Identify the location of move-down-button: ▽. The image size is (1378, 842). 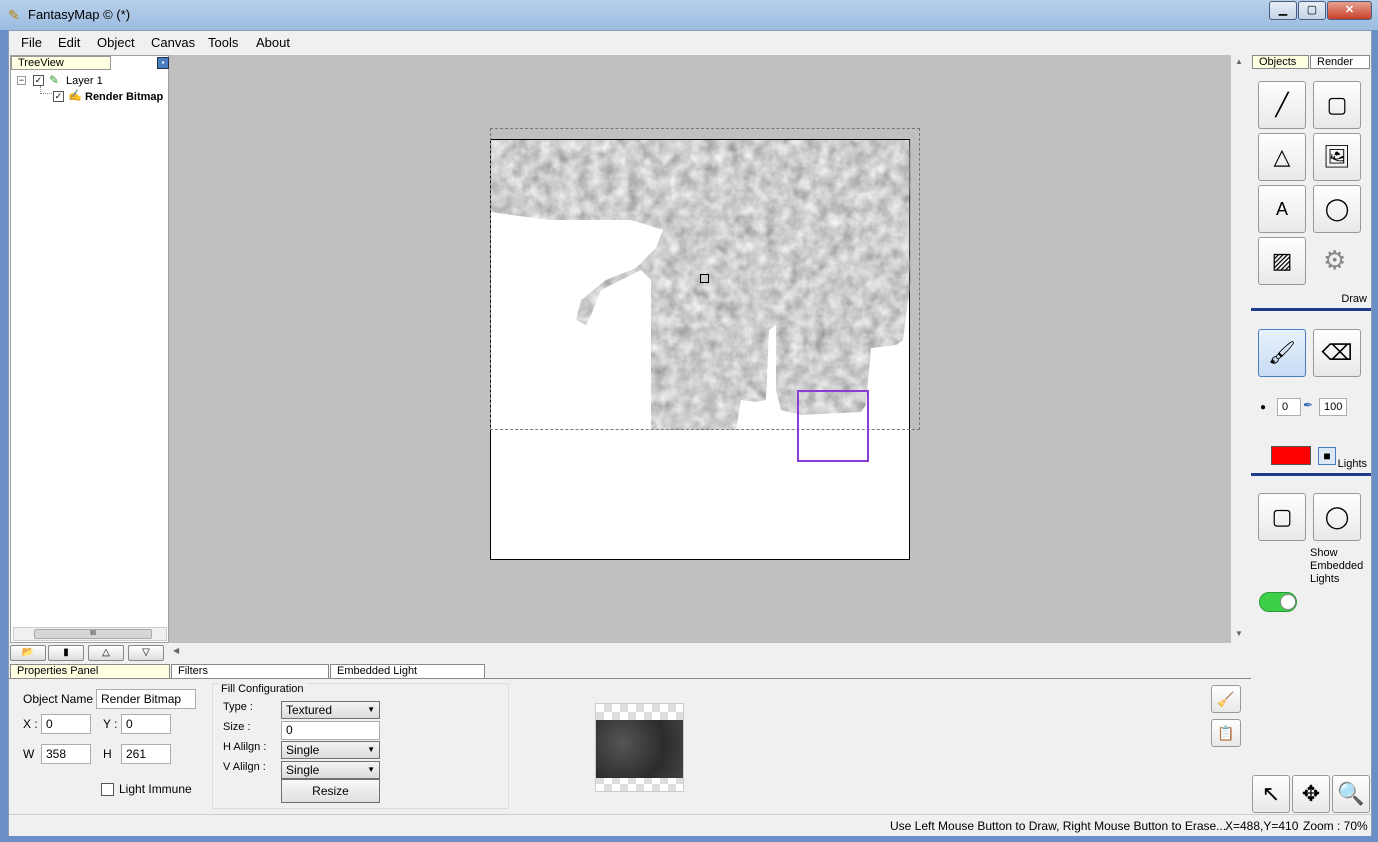
(146, 653).